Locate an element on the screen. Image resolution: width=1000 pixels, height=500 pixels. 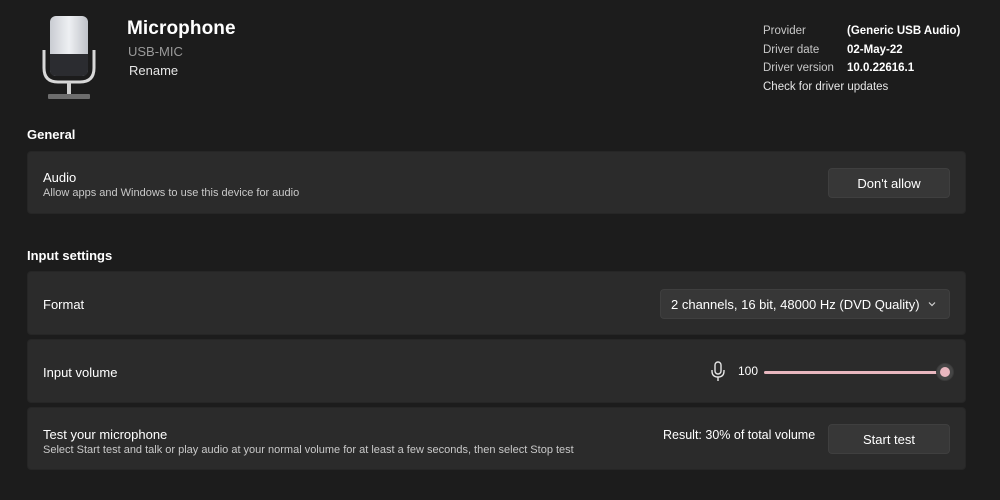
driver-date-value: 02-May-22 is located at coordinates (875, 49).